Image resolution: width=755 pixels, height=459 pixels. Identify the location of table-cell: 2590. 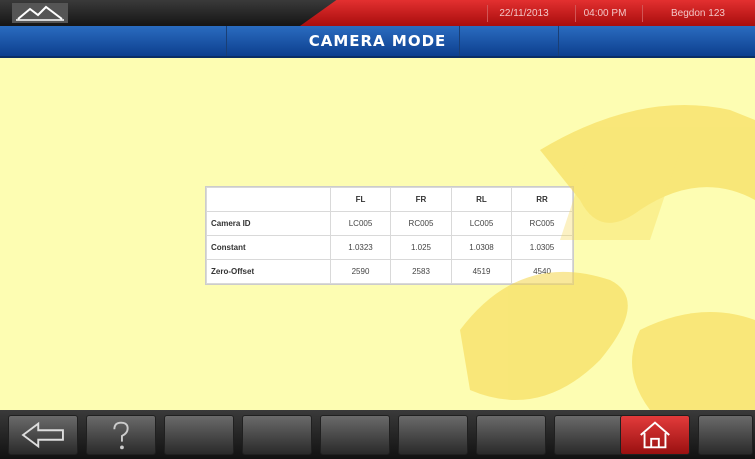
(360, 271).